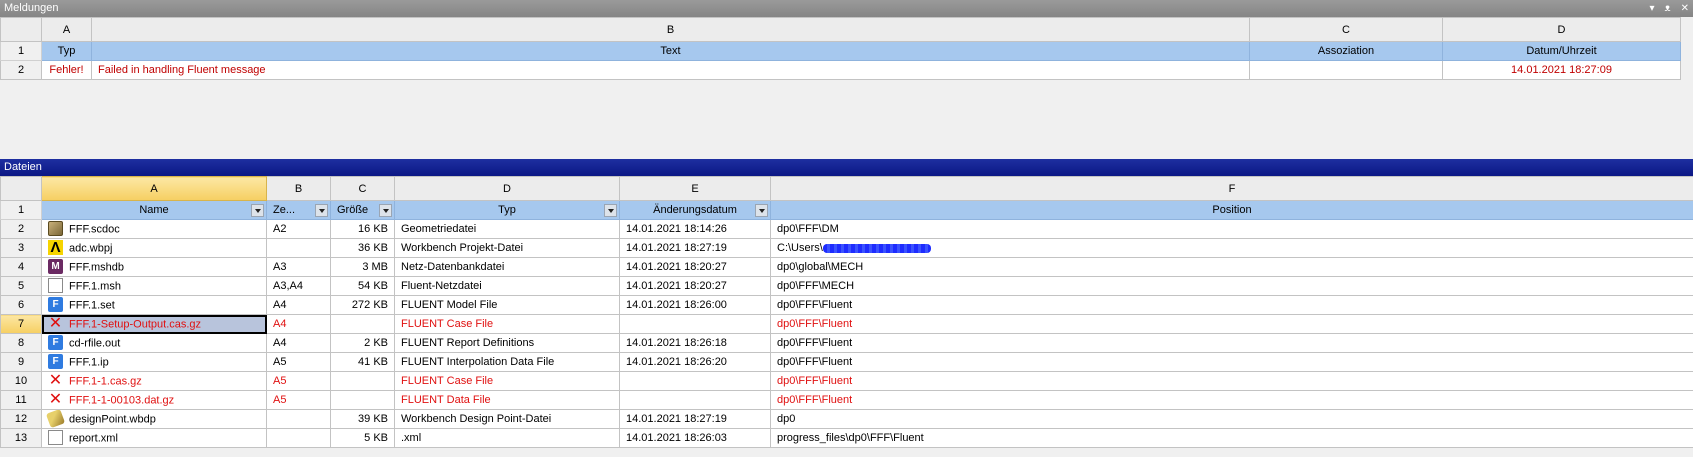 This screenshot has width=1693, height=457. Describe the element at coordinates (362, 286) in the screenshot. I see `file-size: 54 KB` at that location.